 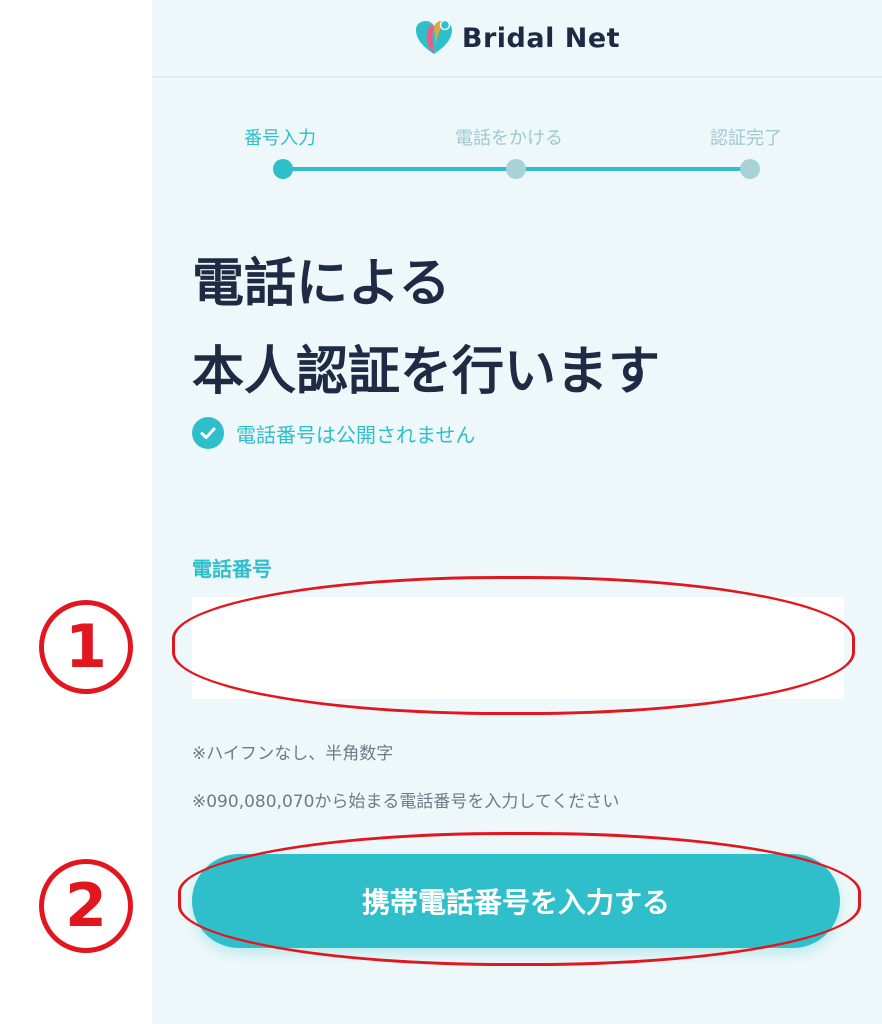 I want to click on phone-number-input, so click(x=518, y=648).